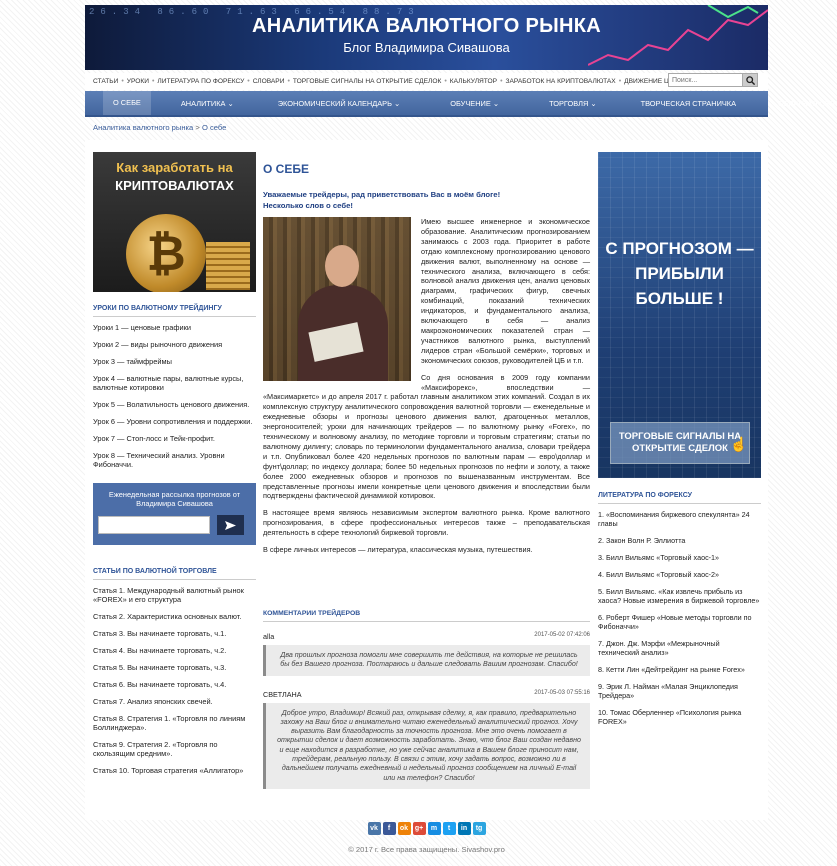  Describe the element at coordinates (174, 438) in the screenshot. I see `lesson-link: Урок 7 — Стоп-лосс и Тейк-профит.` at that location.